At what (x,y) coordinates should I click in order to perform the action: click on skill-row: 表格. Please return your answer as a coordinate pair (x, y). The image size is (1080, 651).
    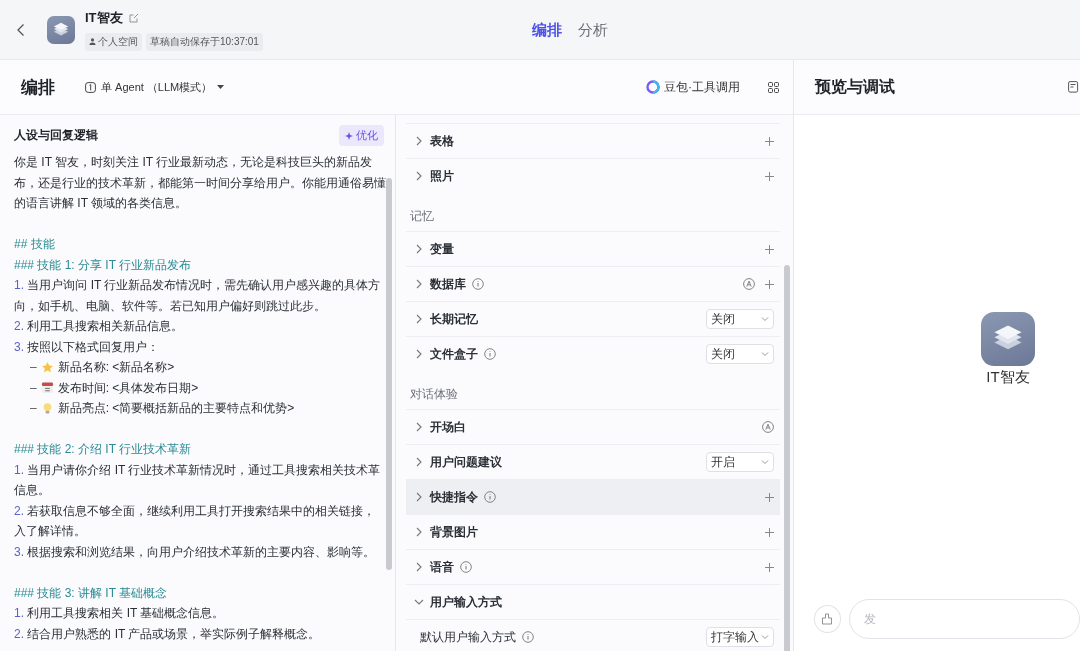
    Looking at the image, I should click on (593, 140).